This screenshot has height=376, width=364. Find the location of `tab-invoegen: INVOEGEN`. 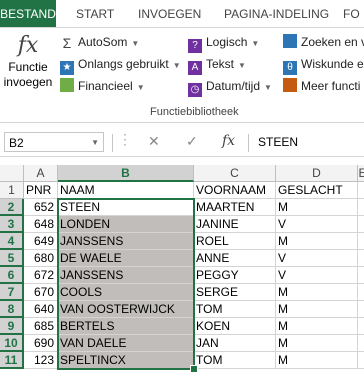

tab-invoegen: INVOEGEN is located at coordinates (169, 13).